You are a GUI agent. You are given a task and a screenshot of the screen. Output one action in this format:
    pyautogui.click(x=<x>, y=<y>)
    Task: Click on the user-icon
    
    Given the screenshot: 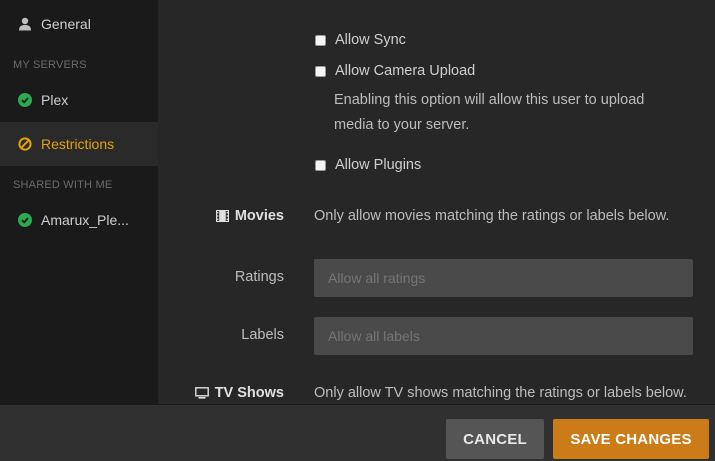 What is the action you would take?
    pyautogui.click(x=25, y=24)
    